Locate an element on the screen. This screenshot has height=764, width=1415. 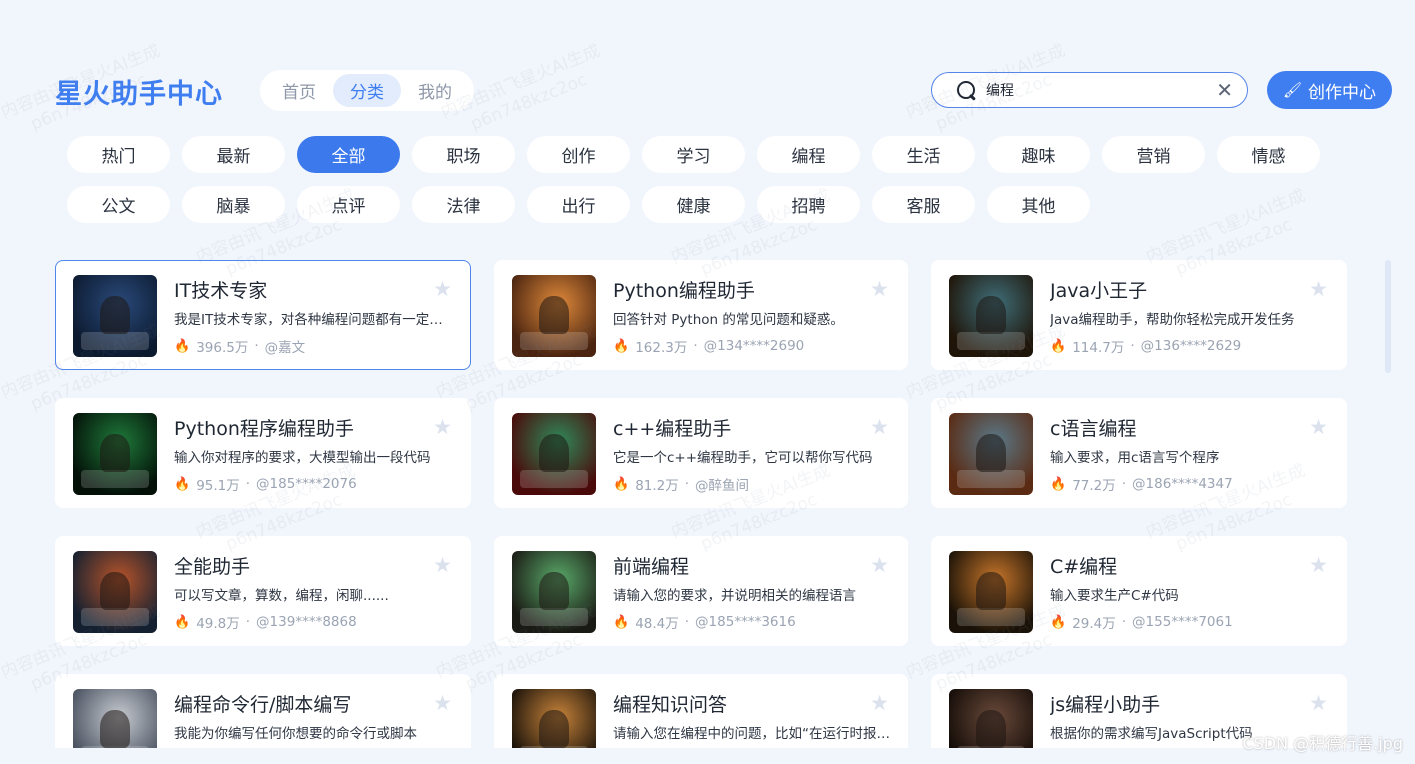
image-credit: CSDN @积德行善.jpg is located at coordinates (1322, 743).